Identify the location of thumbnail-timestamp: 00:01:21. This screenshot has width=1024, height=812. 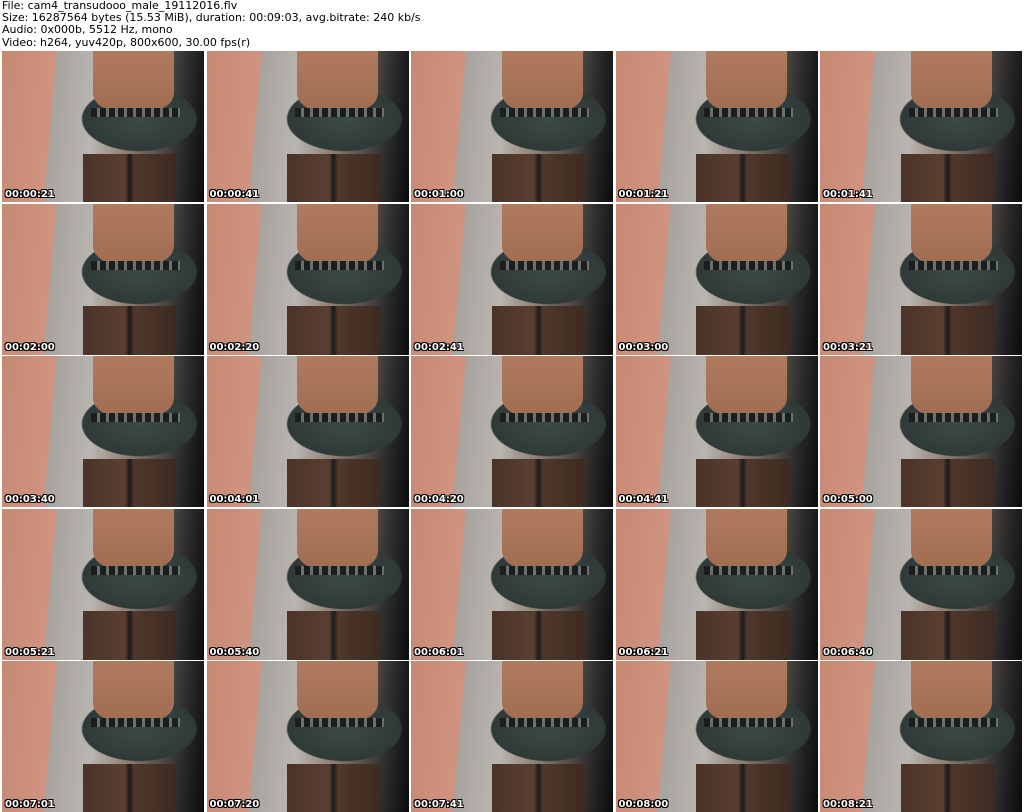
(643, 194).